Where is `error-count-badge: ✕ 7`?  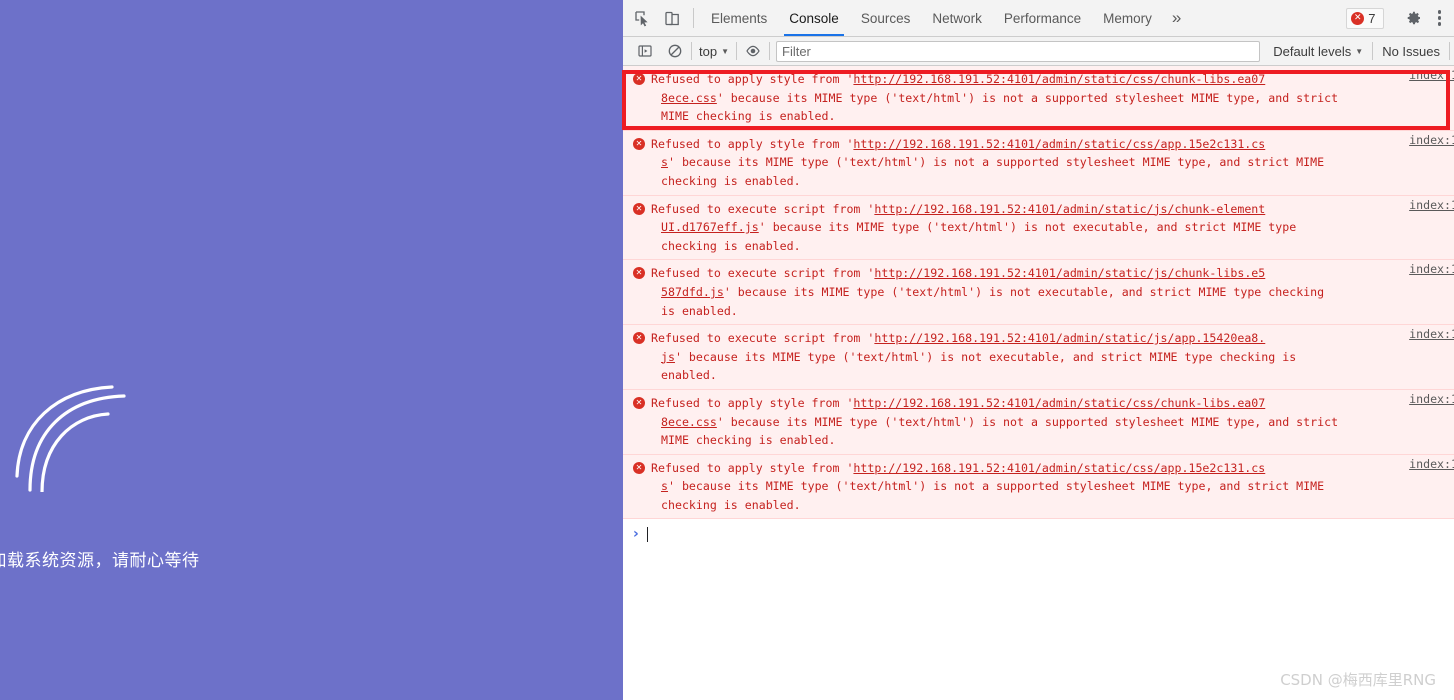 error-count-badge: ✕ 7 is located at coordinates (1365, 18).